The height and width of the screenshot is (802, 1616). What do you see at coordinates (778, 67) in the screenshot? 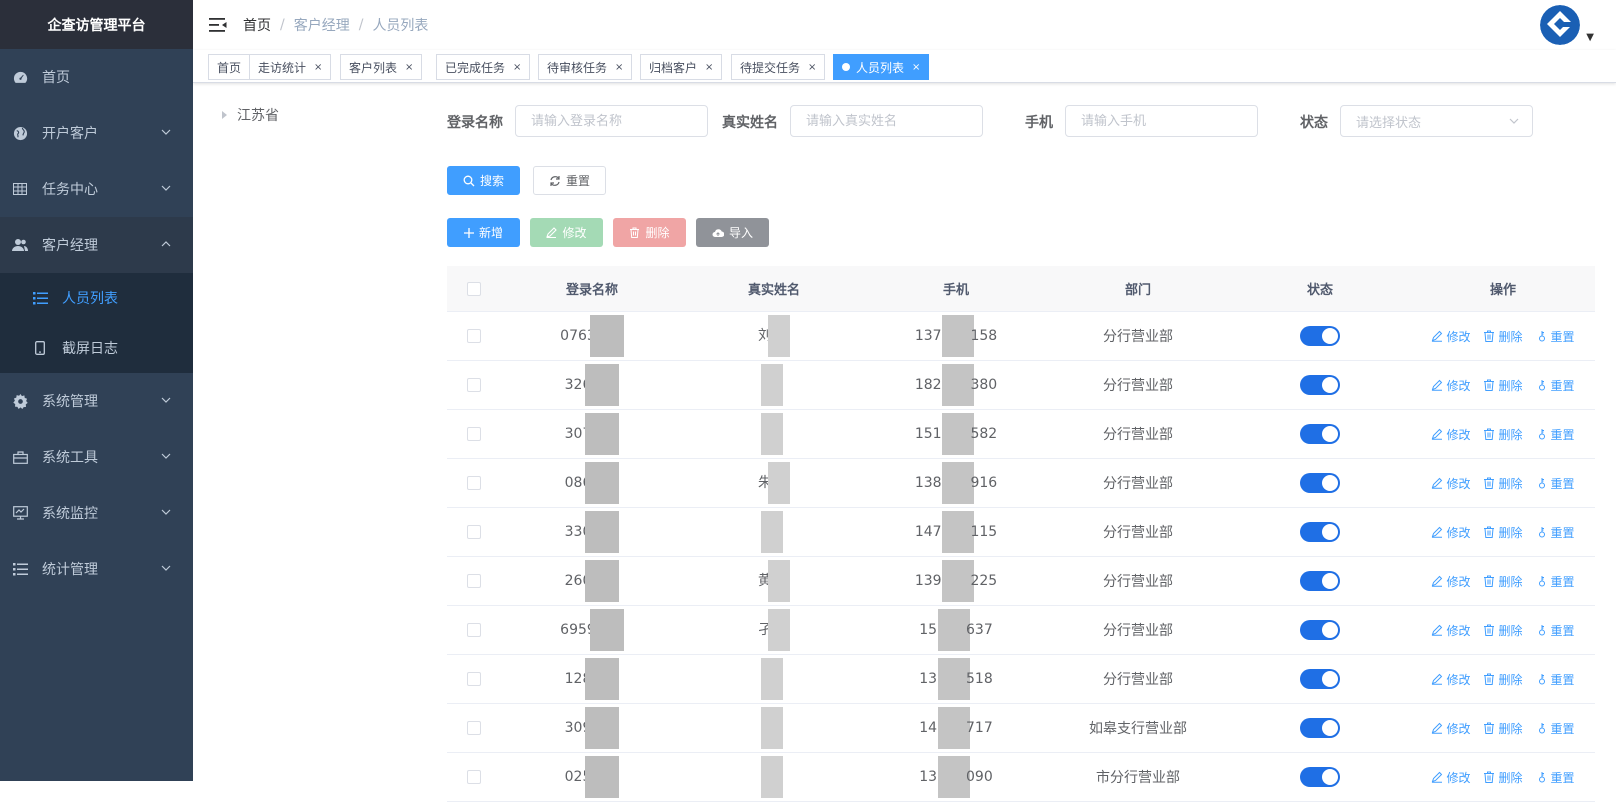
I see `tag-pending-submit: 待提交任务 ×` at bounding box center [778, 67].